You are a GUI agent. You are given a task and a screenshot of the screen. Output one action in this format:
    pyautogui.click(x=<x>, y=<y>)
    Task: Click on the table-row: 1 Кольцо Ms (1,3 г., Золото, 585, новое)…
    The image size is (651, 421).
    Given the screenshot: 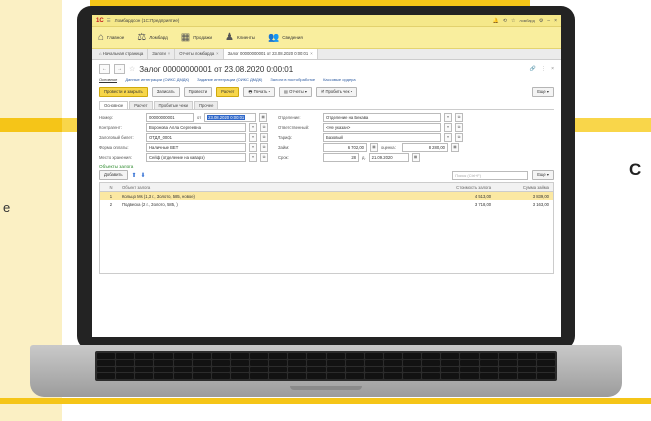 What is the action you would take?
    pyautogui.click(x=326, y=196)
    